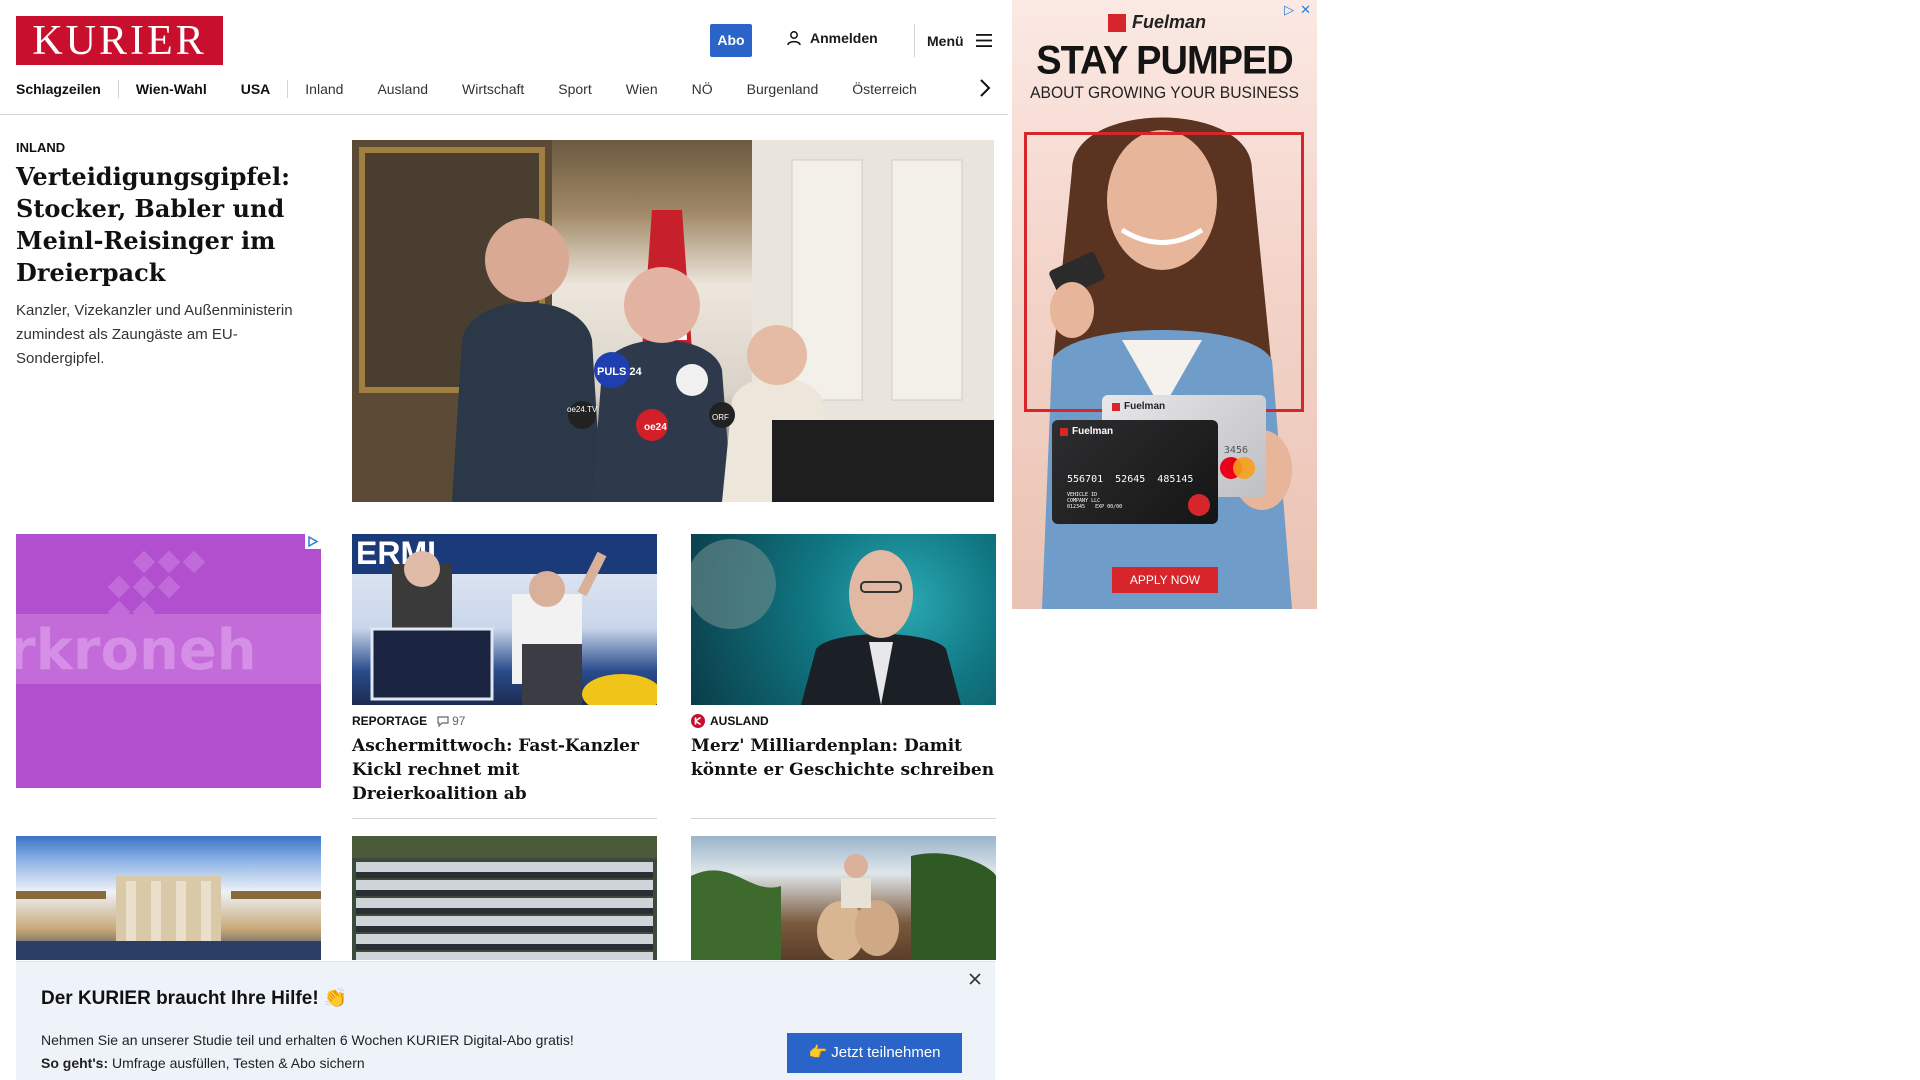 This screenshot has height=1080, width=1920. Describe the element at coordinates (1235, 450) in the screenshot. I see `card-number-partial: 3456` at that location.